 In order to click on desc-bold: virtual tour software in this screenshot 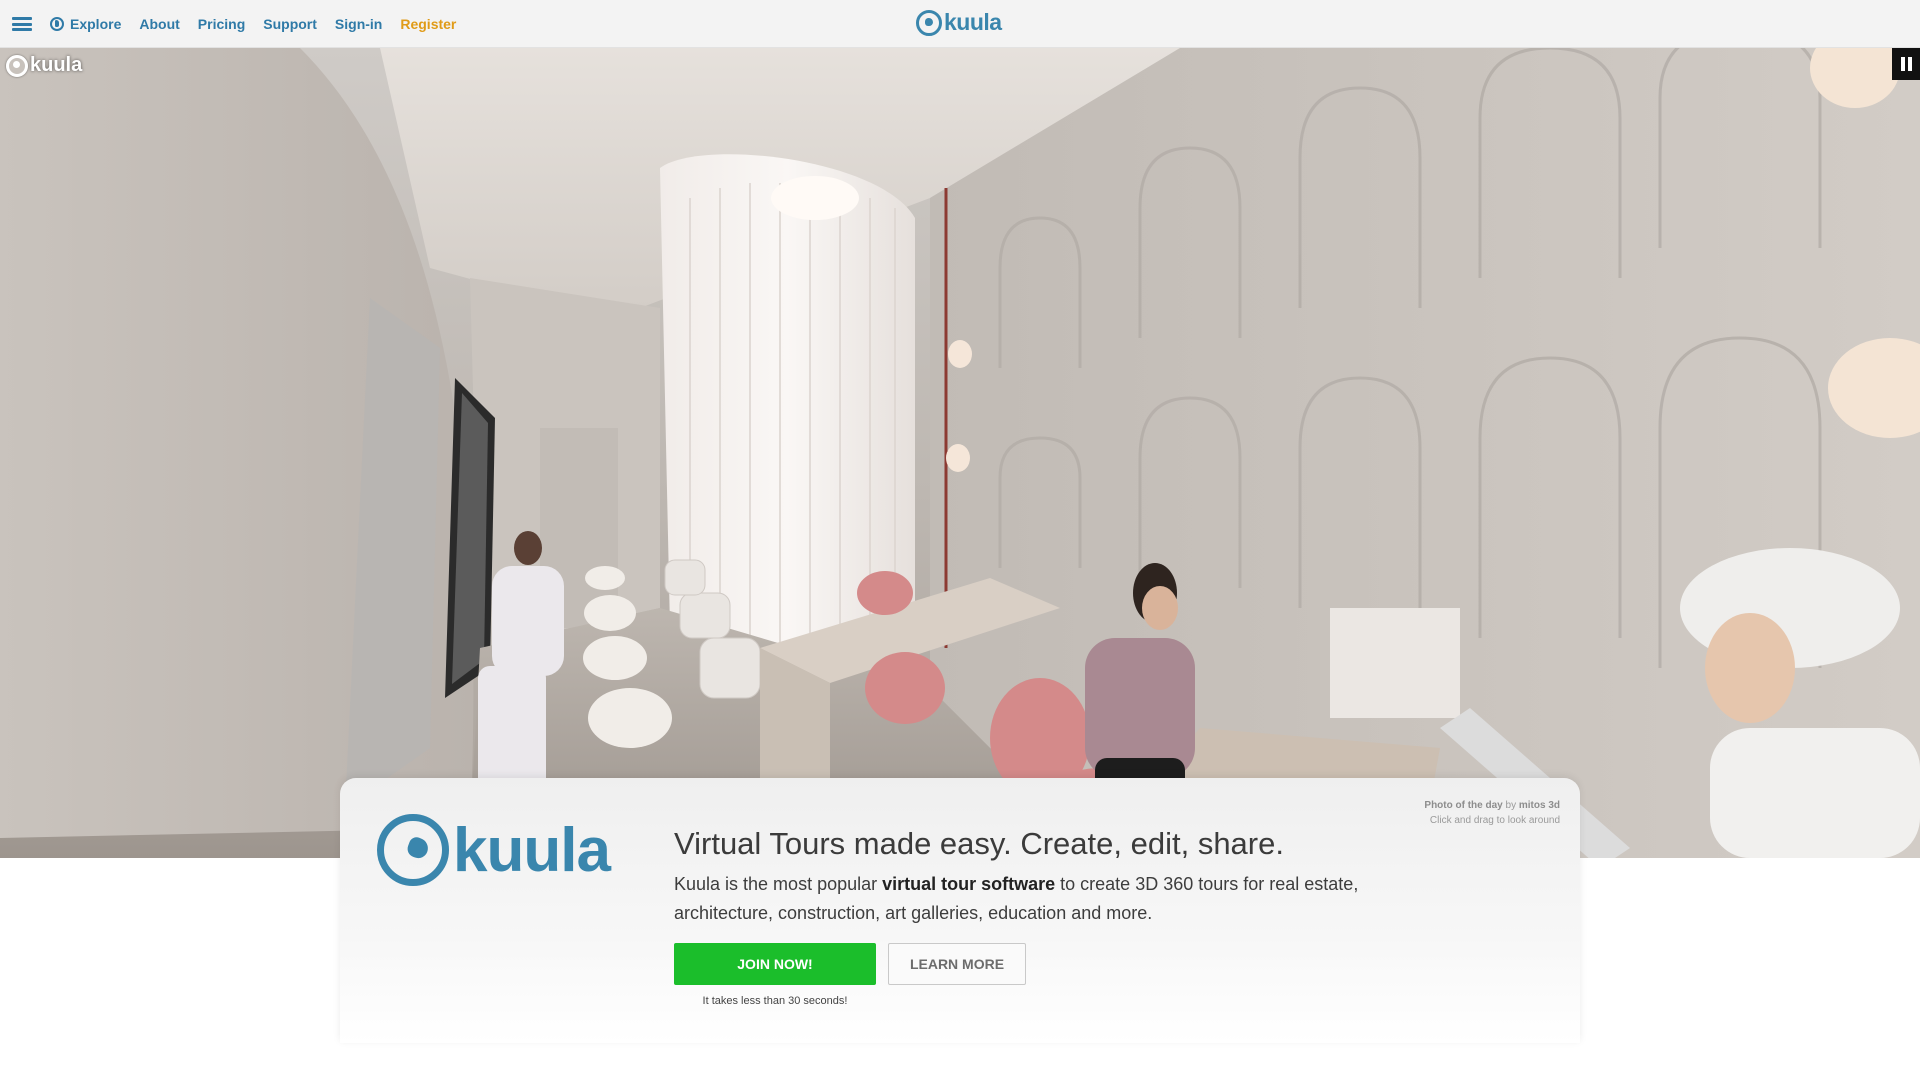, I will do `click(968, 884)`.